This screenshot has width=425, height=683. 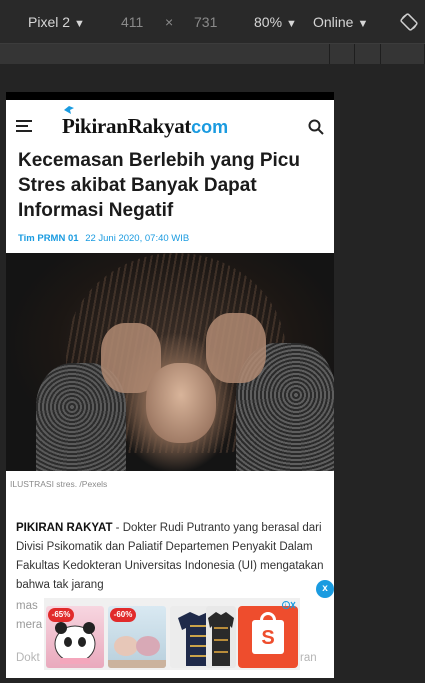 What do you see at coordinates (316, 127) in the screenshot?
I see `search-icon` at bounding box center [316, 127].